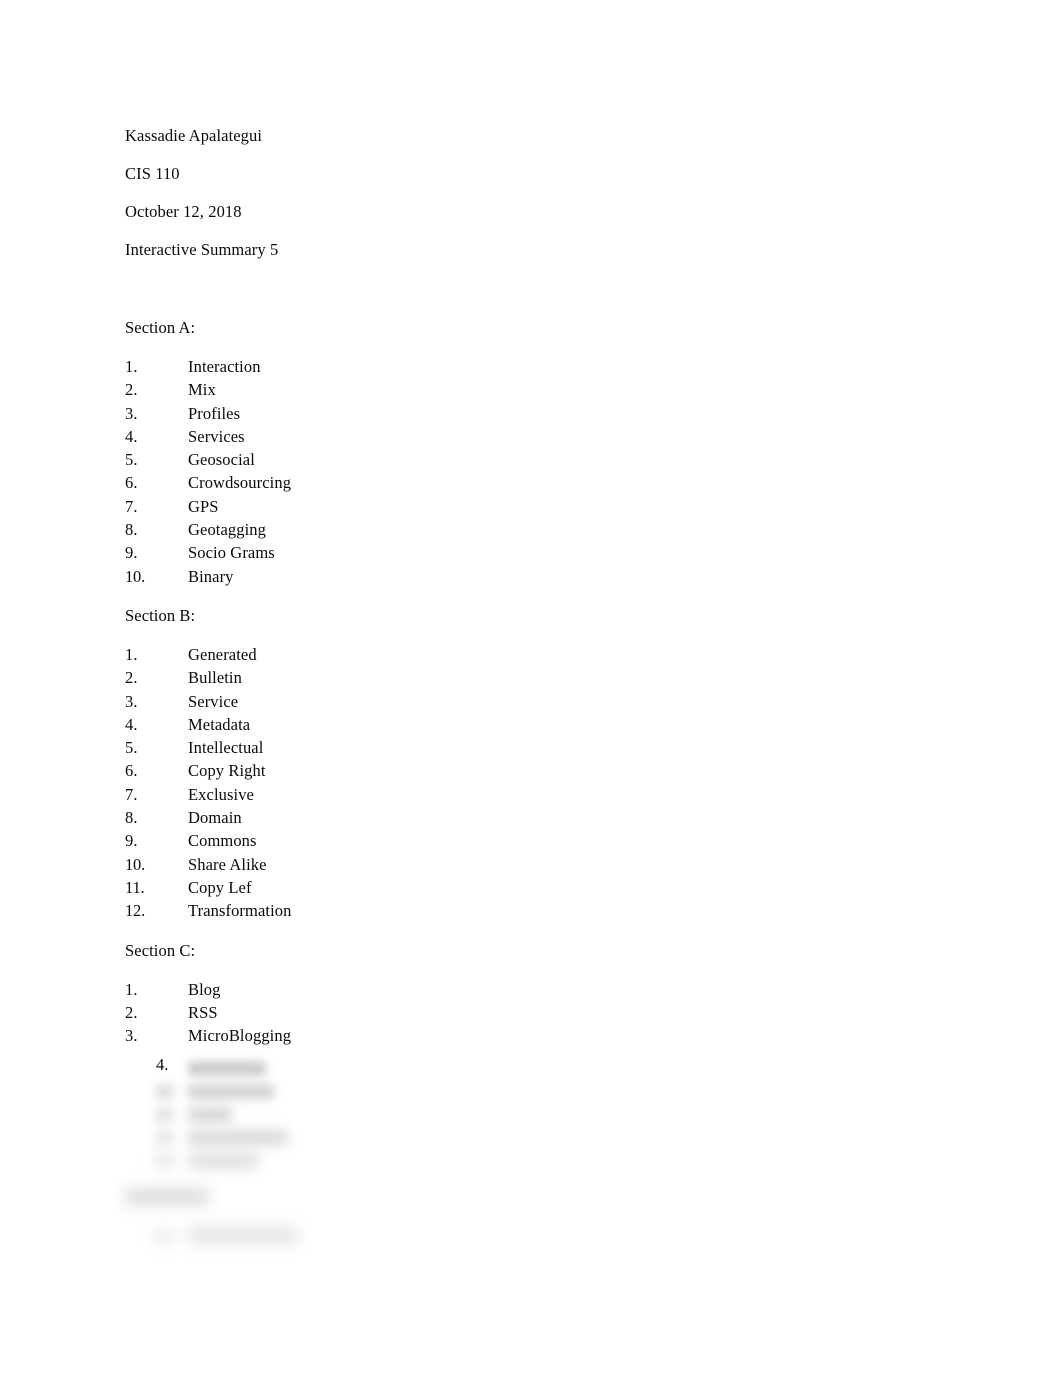 Image resolution: width=1062 pixels, height=1377 pixels. What do you see at coordinates (535, 770) in the screenshot?
I see `list-item: 6. Copy Right` at bounding box center [535, 770].